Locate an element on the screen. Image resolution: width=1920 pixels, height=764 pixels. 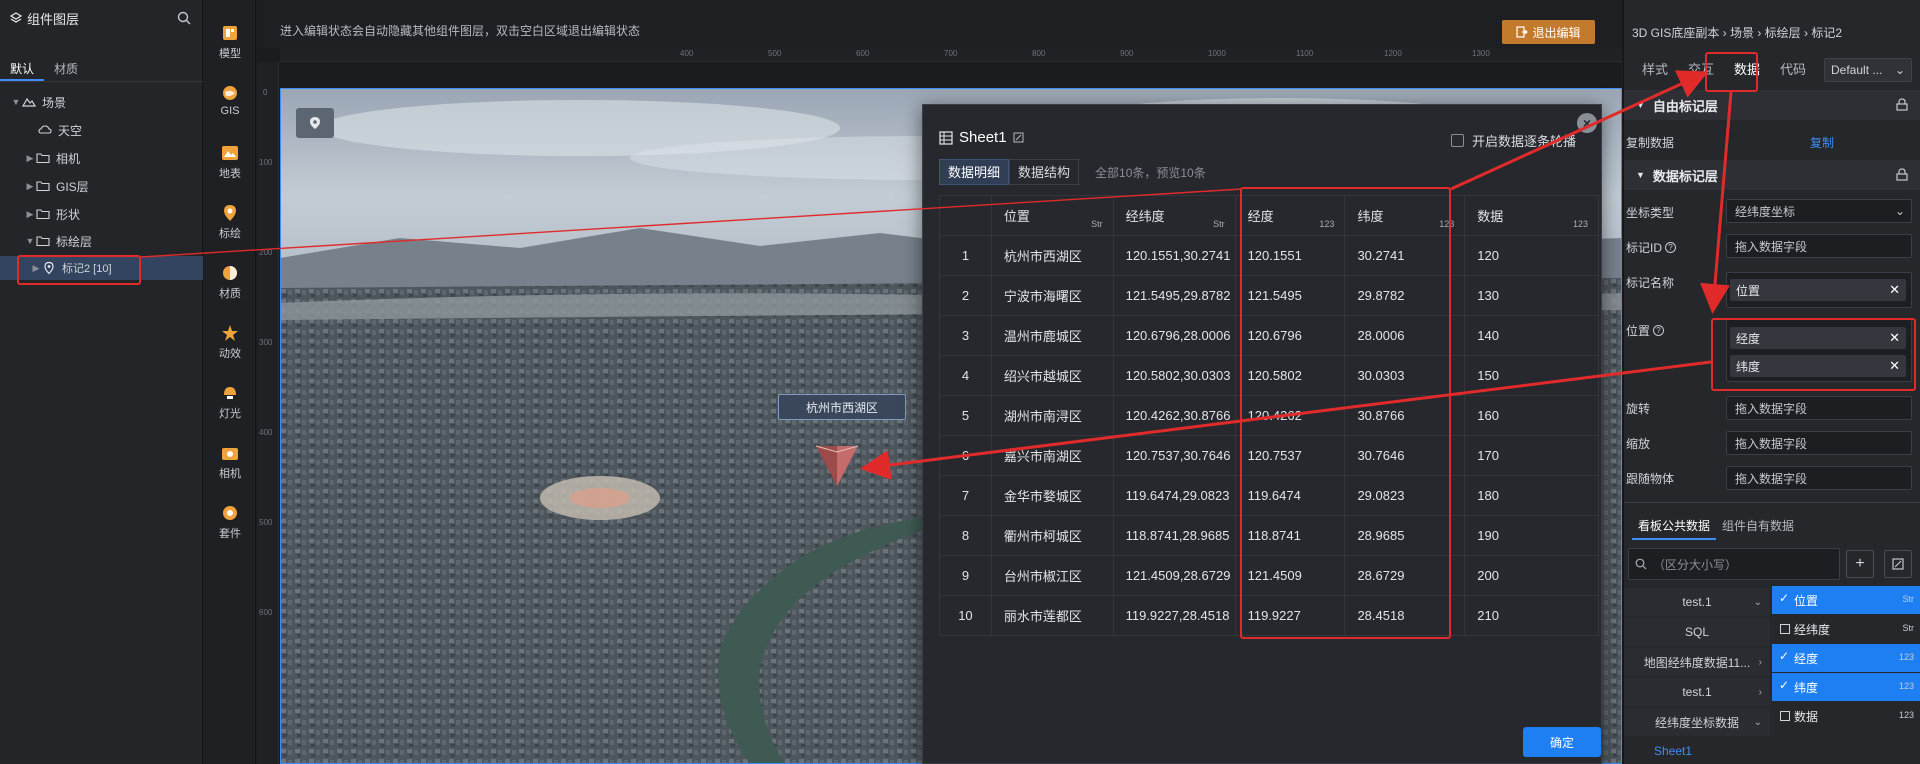
table-cell: 1 is located at coordinates (965, 255).